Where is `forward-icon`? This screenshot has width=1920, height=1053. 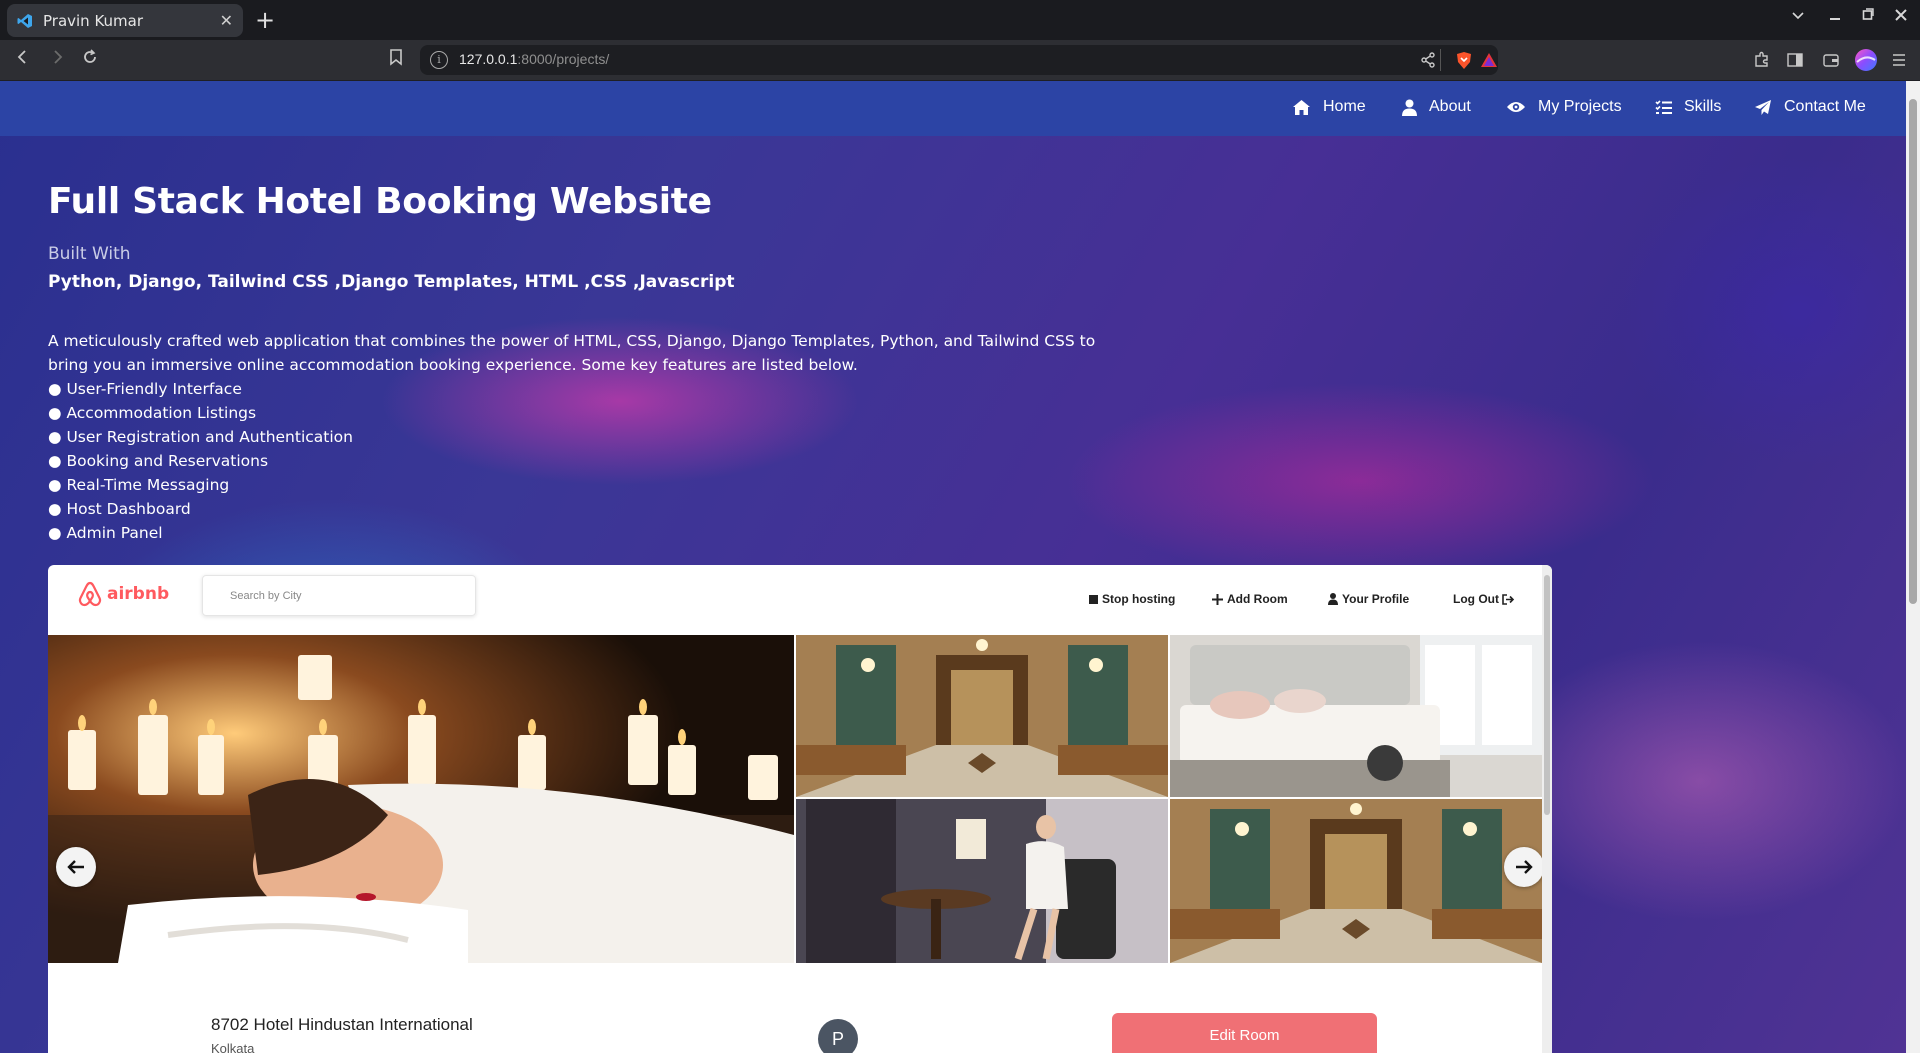 forward-icon is located at coordinates (57, 59).